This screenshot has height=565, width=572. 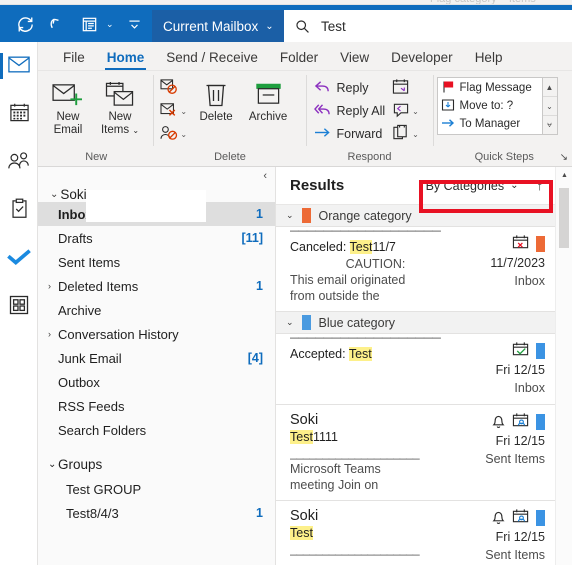 I want to click on tab-help: Help, so click(x=489, y=59).